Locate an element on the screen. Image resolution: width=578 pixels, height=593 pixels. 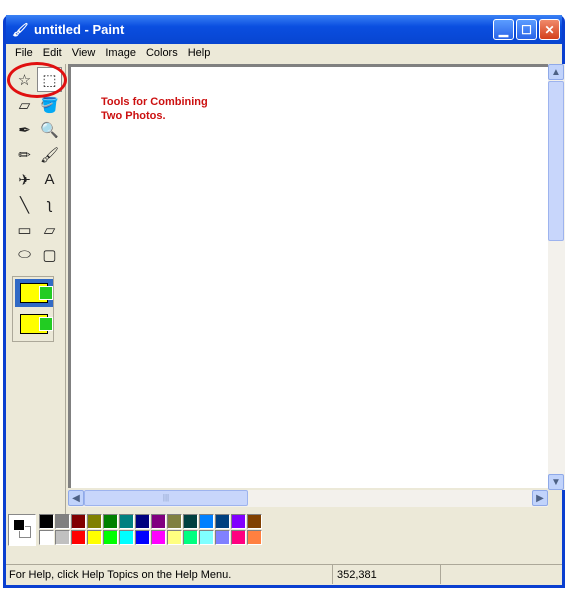
tool-brush: 🖌 is located at coordinates (49, 154).